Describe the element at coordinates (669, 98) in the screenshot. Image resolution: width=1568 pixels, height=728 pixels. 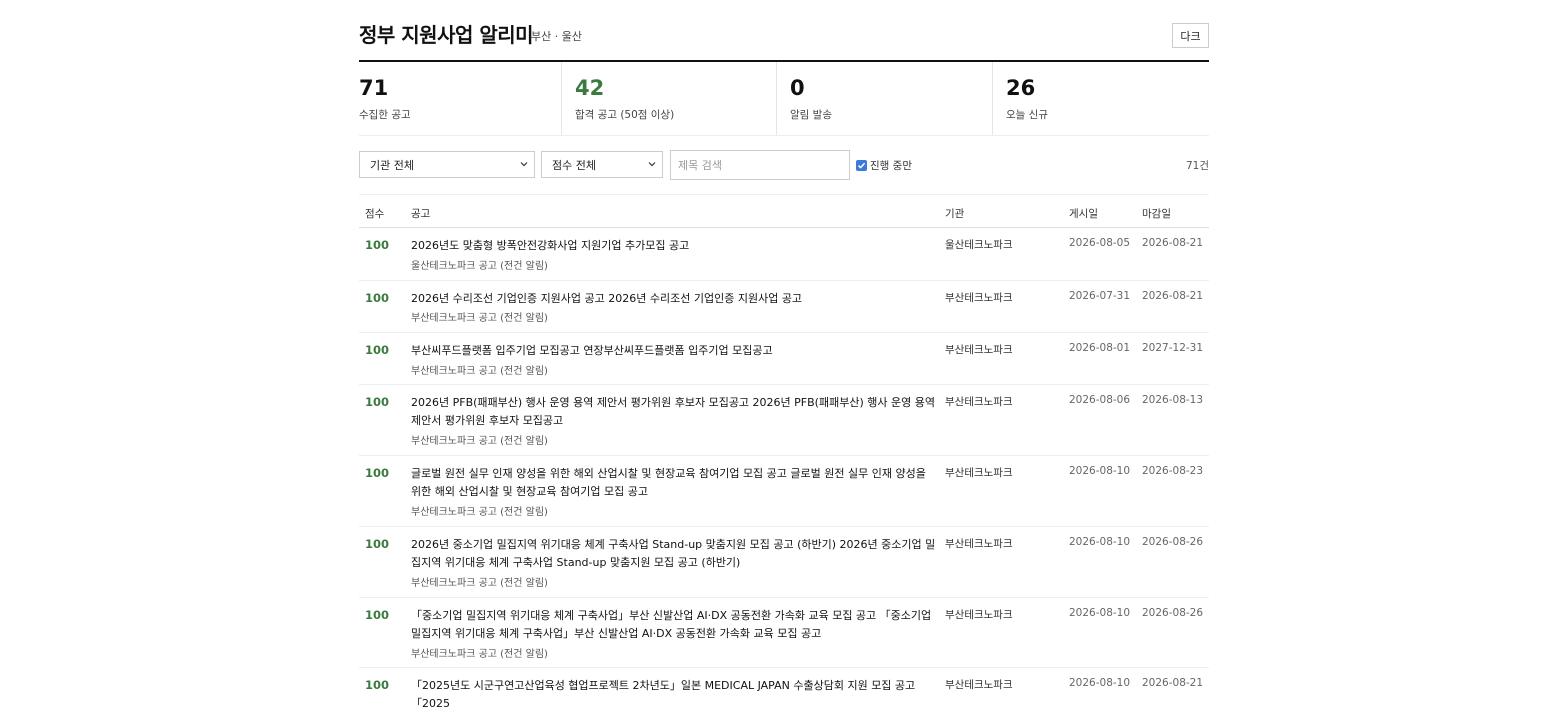
I see `stat-passed: 42 합격 공고 (50점 이상)` at that location.